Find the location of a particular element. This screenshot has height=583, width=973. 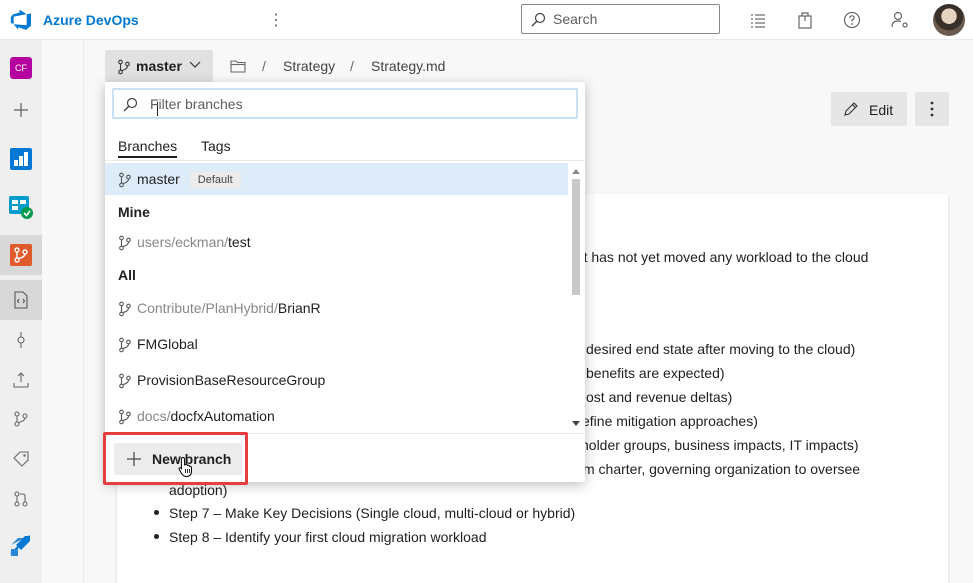

more-actions-icon: ⋮ is located at coordinates (276, 20).